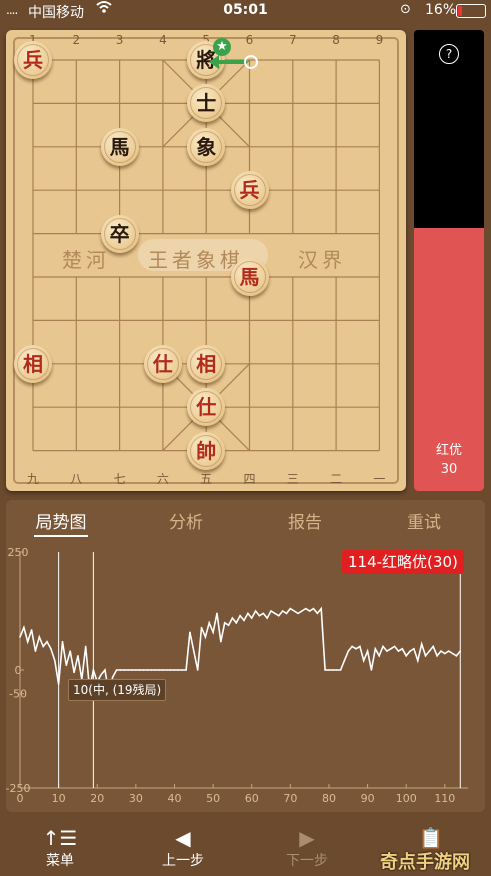 This screenshot has height=876, width=491. I want to click on tab-trend-chart: 局势图, so click(61, 520).